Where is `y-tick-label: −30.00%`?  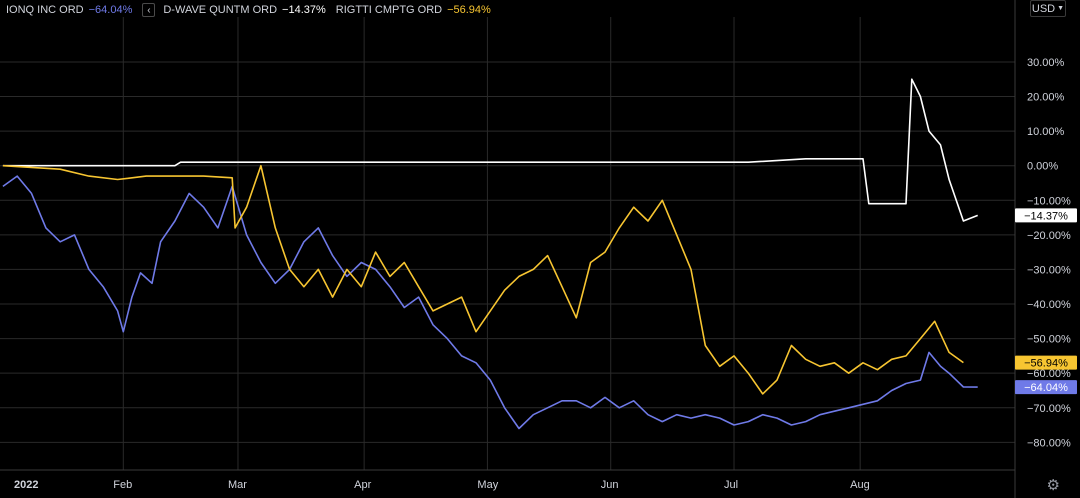
y-tick-label: −30.00% is located at coordinates (1049, 270).